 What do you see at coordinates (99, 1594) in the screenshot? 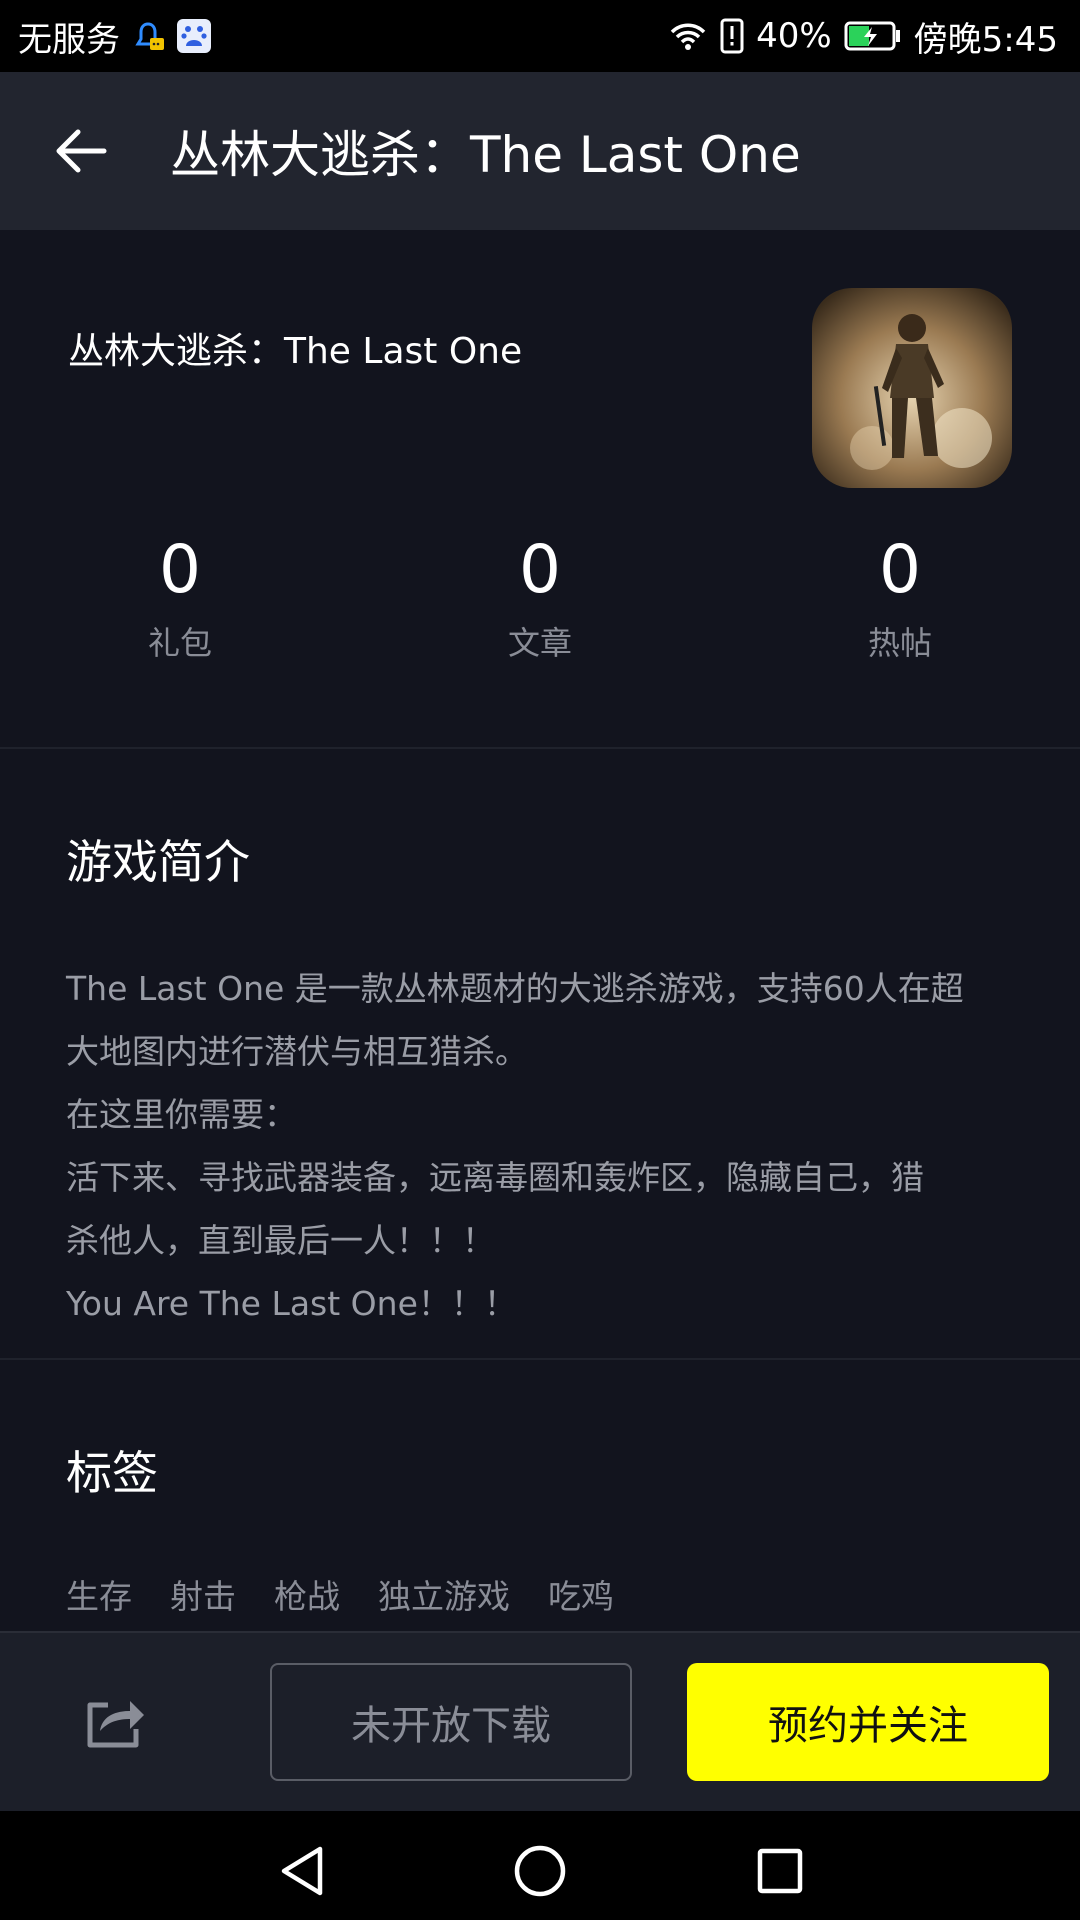
I see `tag-item: 生存` at bounding box center [99, 1594].